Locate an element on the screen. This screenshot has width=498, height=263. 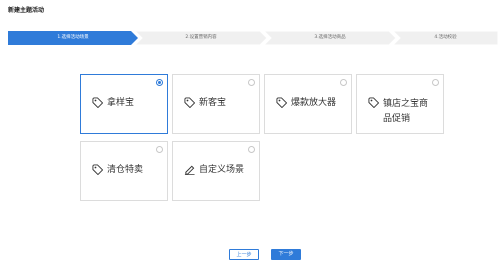
scene-label: 拿样宝 is located at coordinates (121, 103).